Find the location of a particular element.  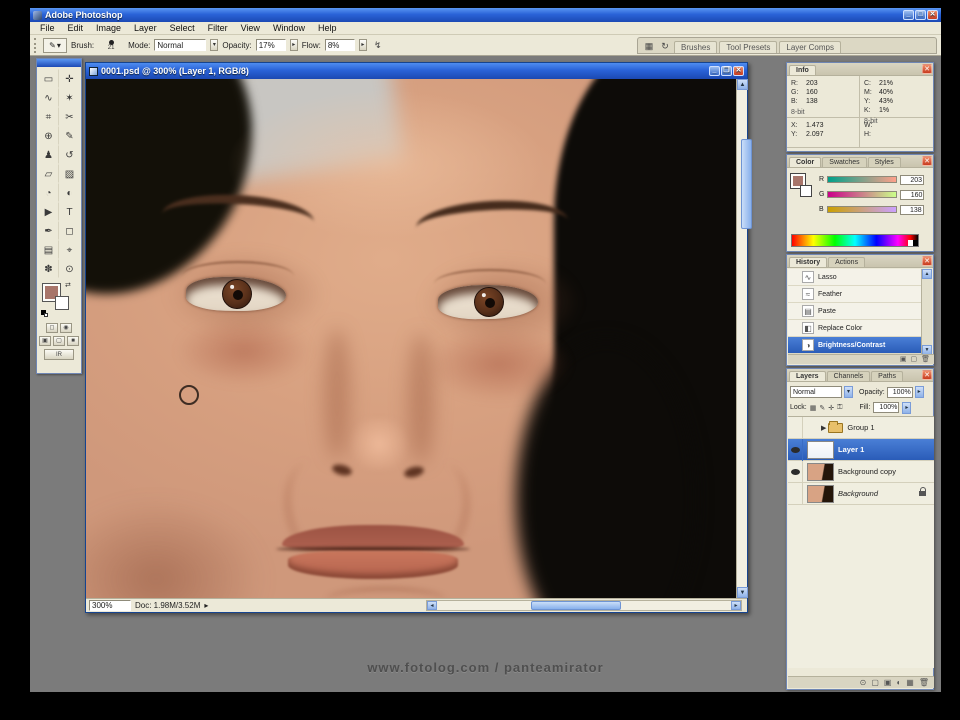

history-item: ◧ Replace Color is located at coordinates (855, 328).